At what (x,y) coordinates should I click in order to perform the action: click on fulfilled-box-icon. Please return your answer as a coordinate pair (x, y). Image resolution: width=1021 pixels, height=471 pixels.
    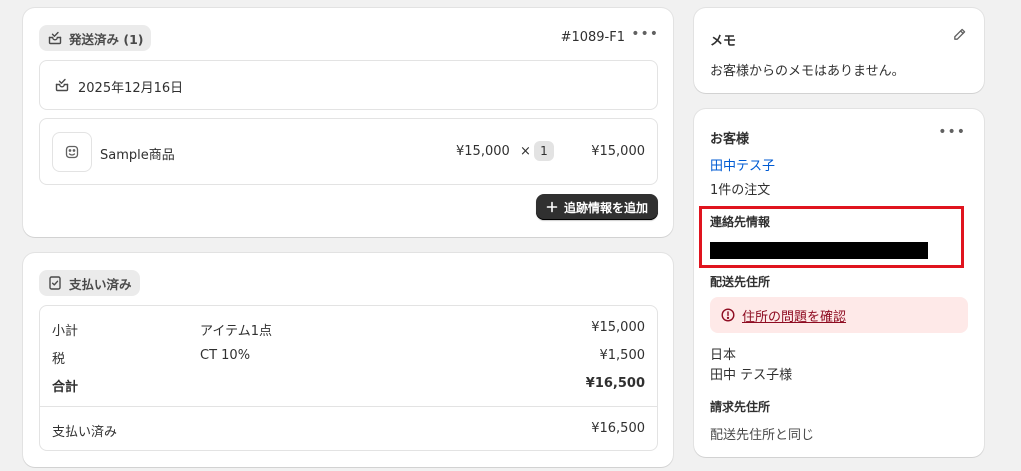
    Looking at the image, I should click on (55, 38).